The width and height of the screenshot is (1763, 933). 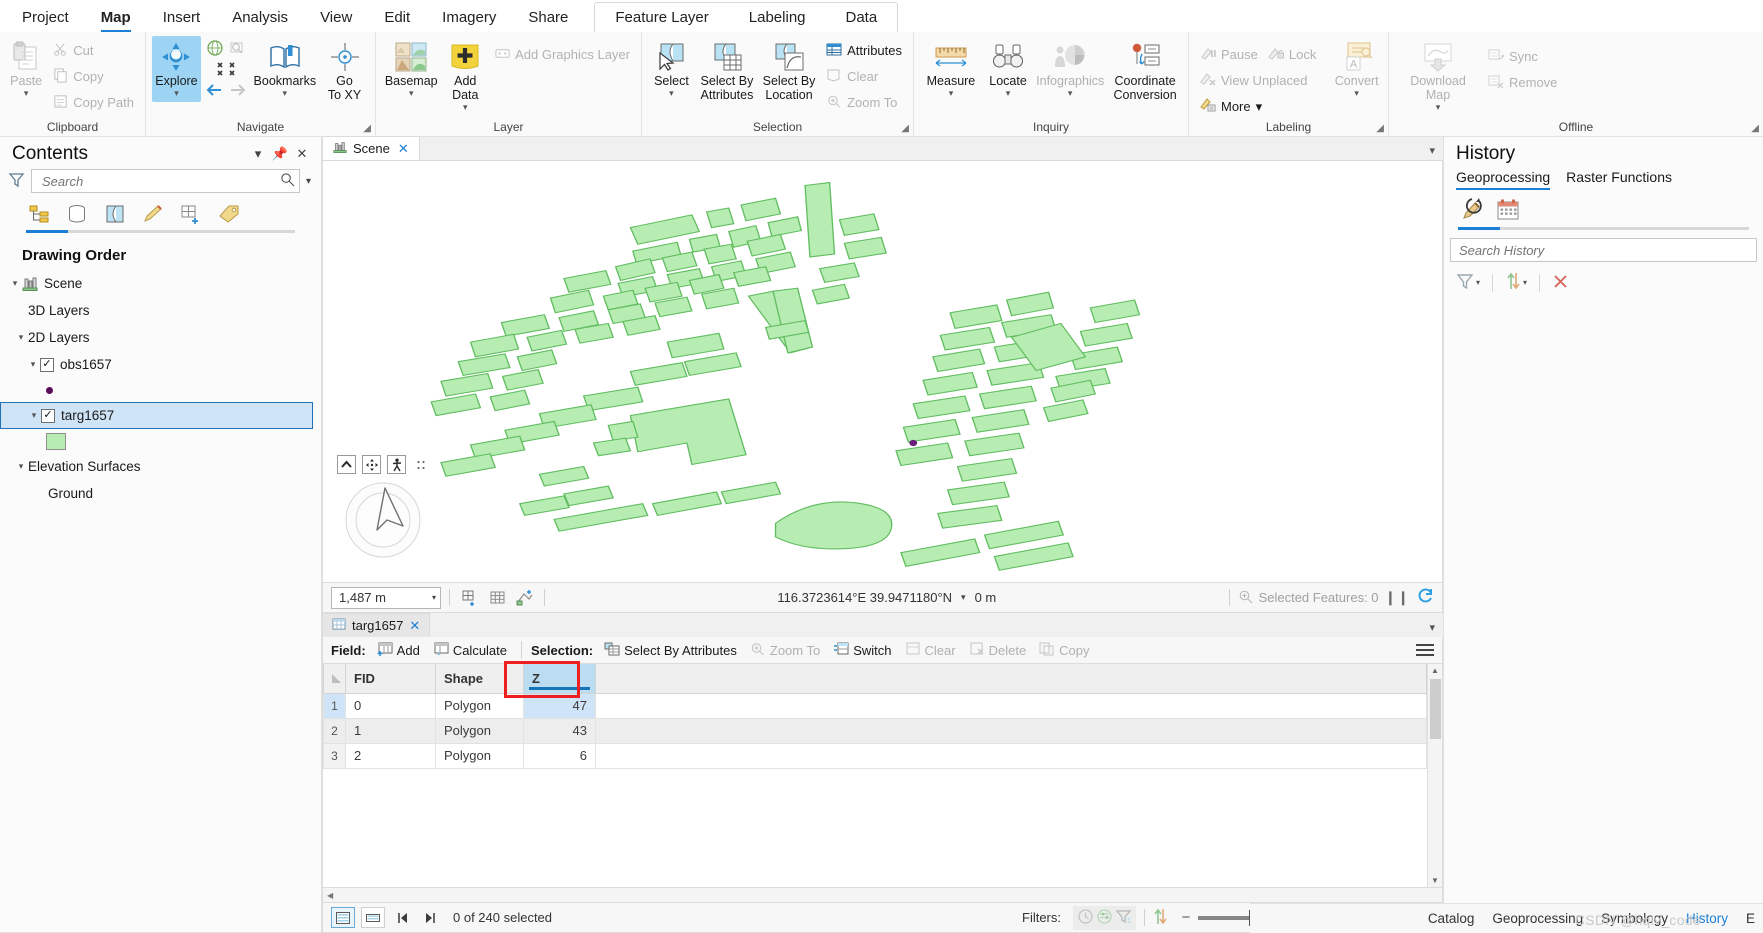 I want to click on history-search-input, so click(x=1603, y=250).